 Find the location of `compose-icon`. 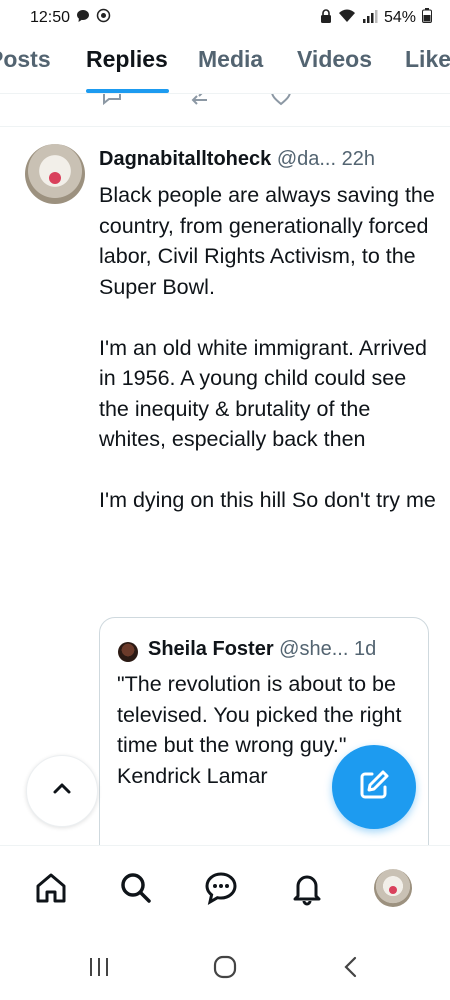

compose-icon is located at coordinates (374, 787).